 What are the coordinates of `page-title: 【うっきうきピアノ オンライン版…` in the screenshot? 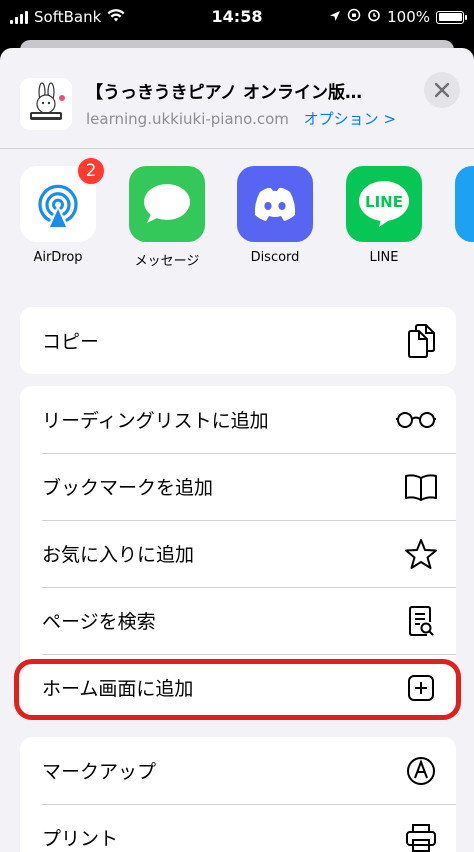 It's located at (224, 93).